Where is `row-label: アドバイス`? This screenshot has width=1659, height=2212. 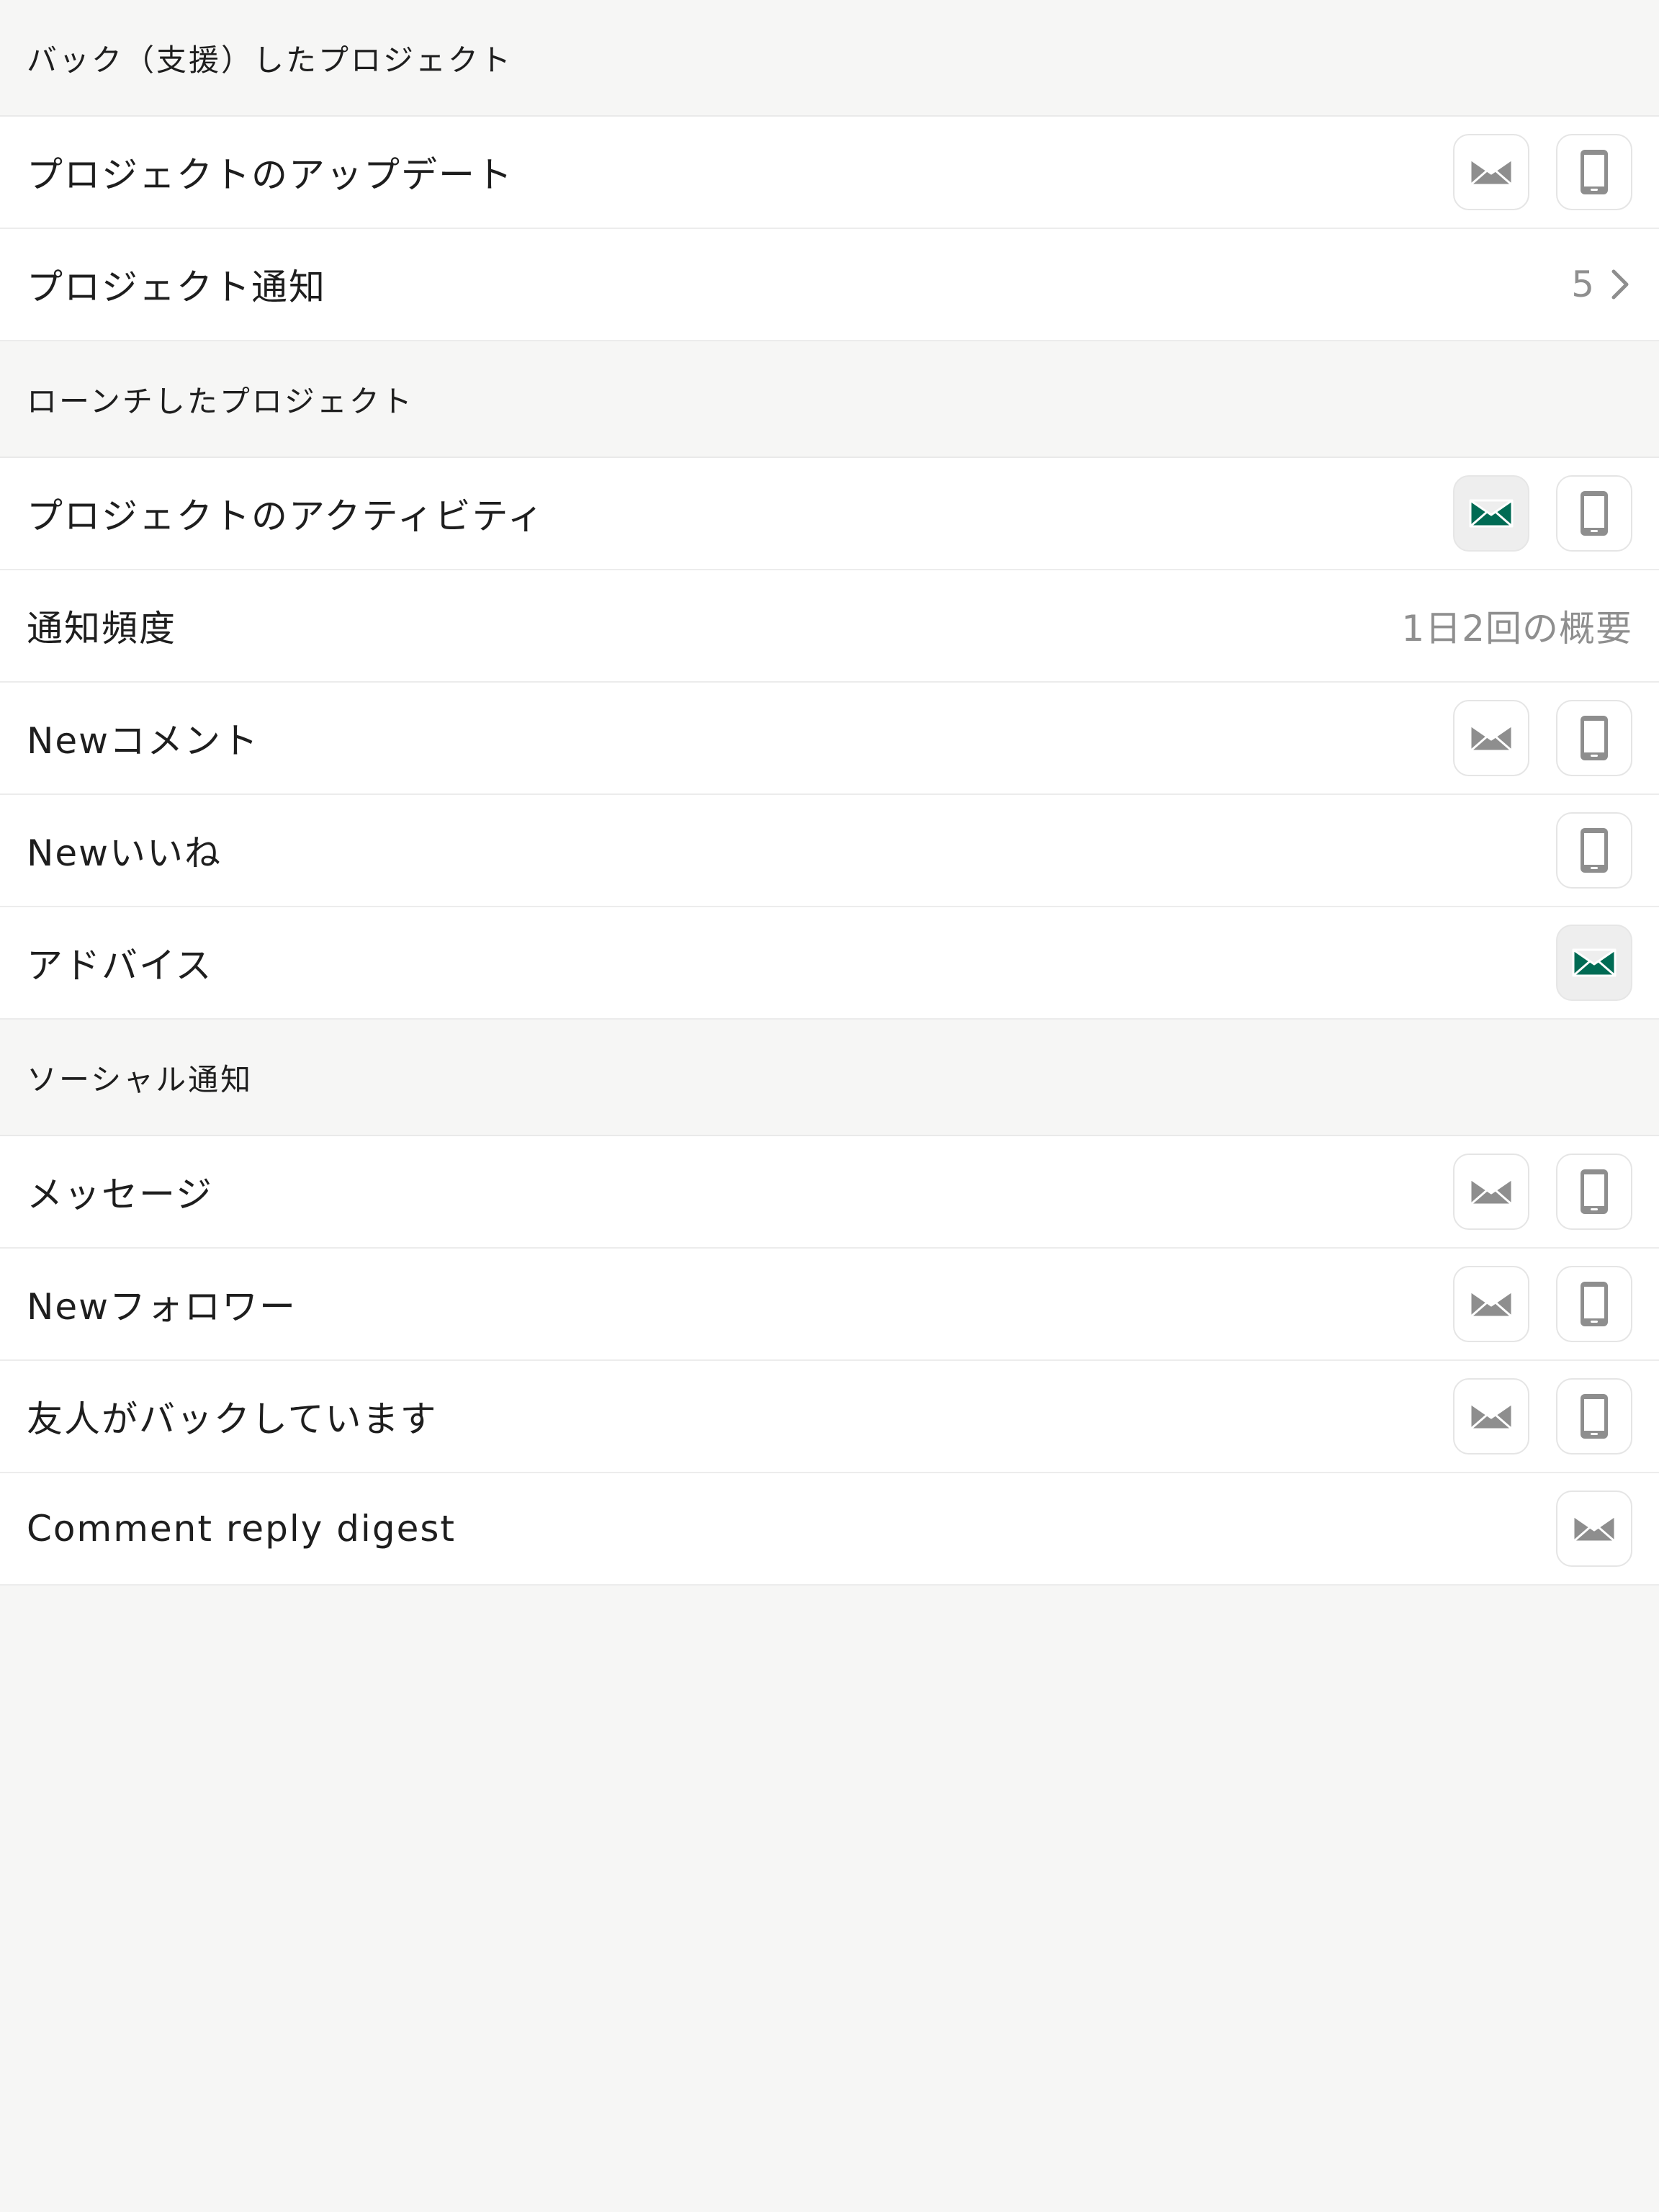
row-label: アドバイス is located at coordinates (120, 965).